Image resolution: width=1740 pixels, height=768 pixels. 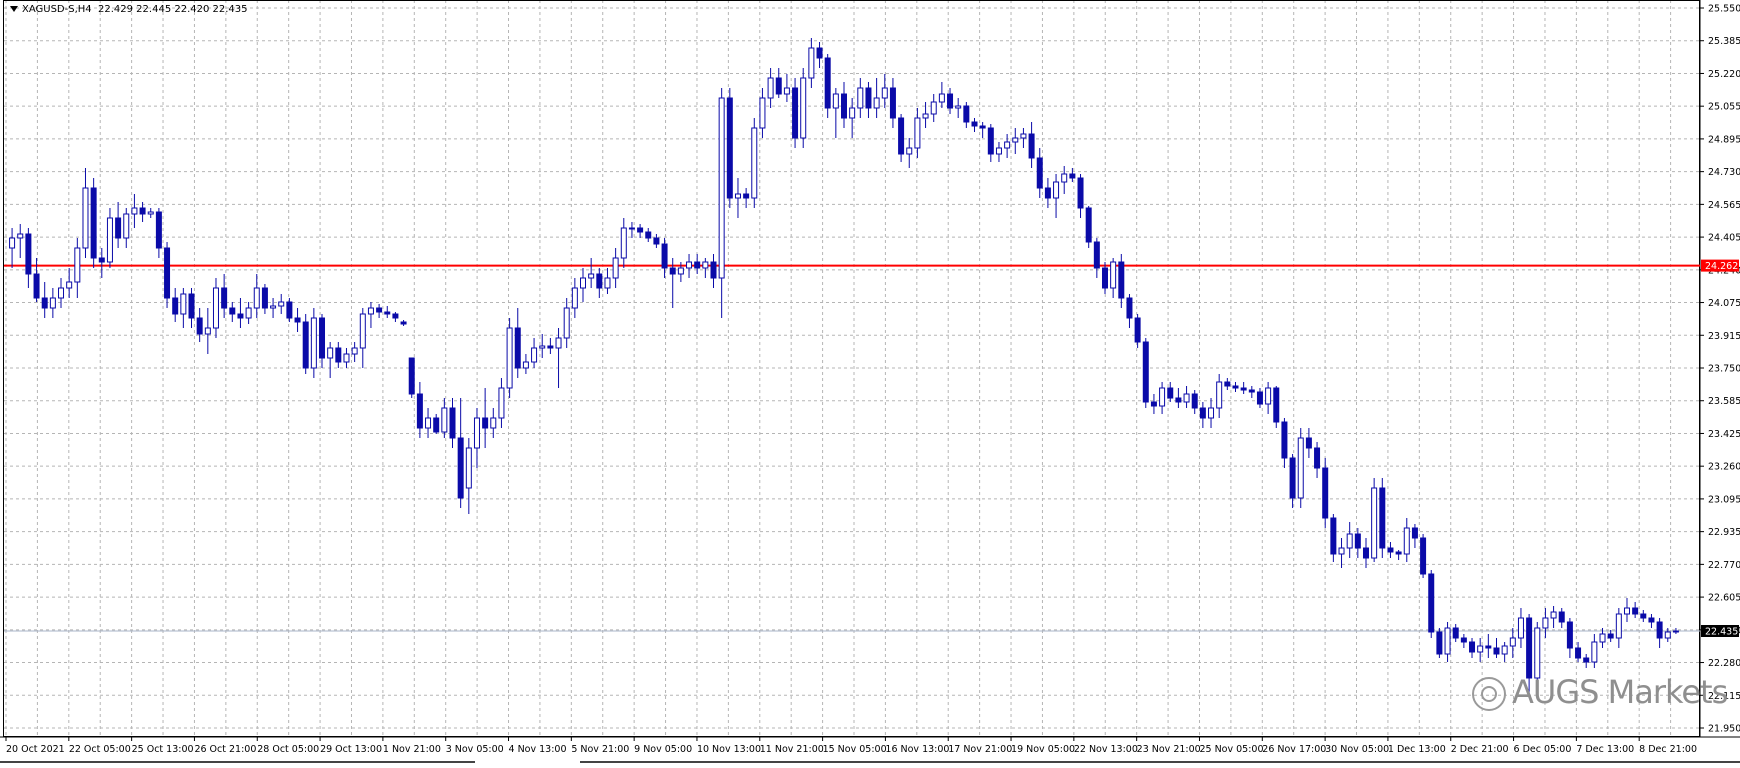 I want to click on time-tick-label: 7 Dec 13:00, so click(x=1605, y=749).